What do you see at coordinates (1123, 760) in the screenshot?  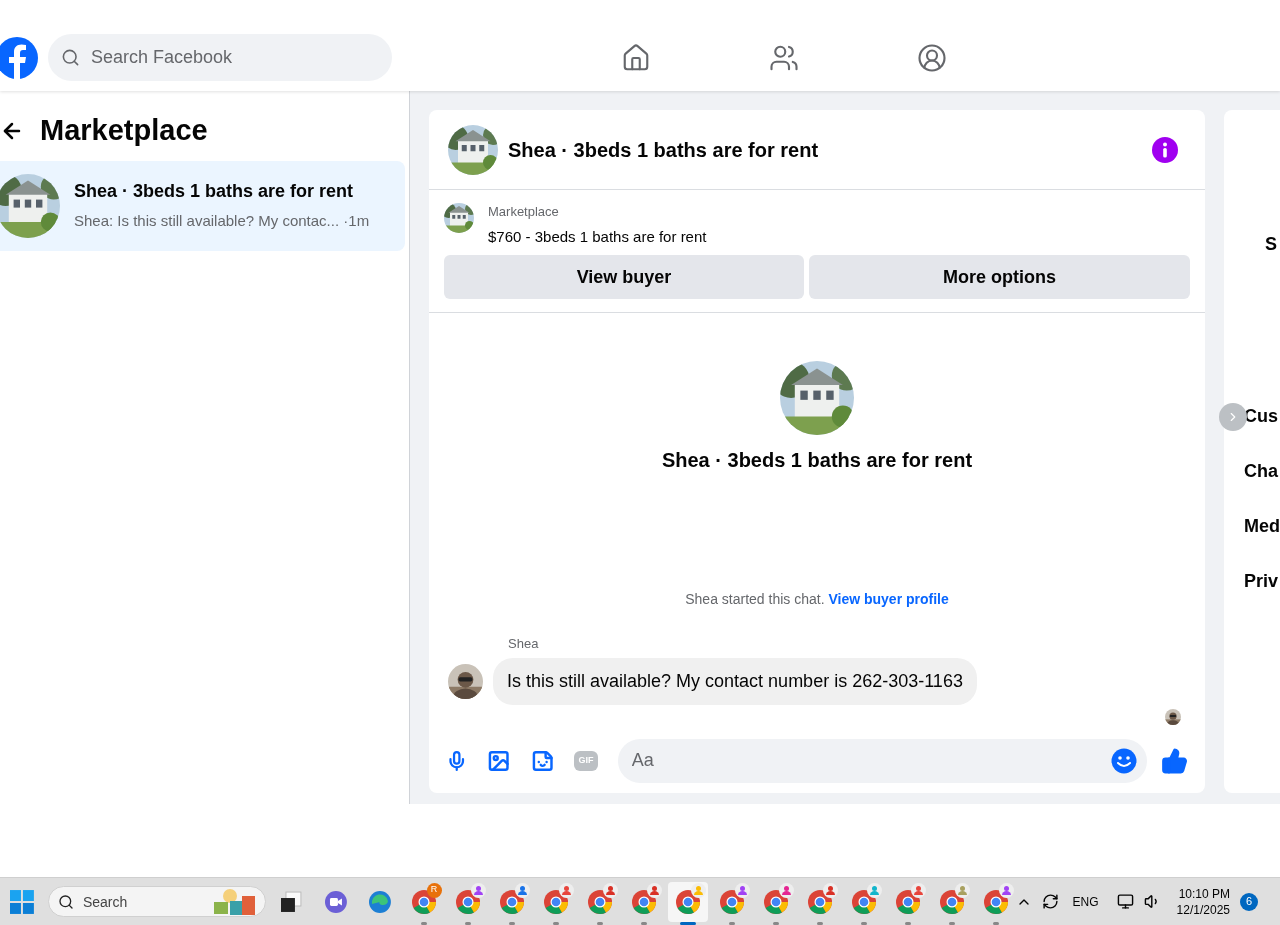 I see `emoji-icon` at bounding box center [1123, 760].